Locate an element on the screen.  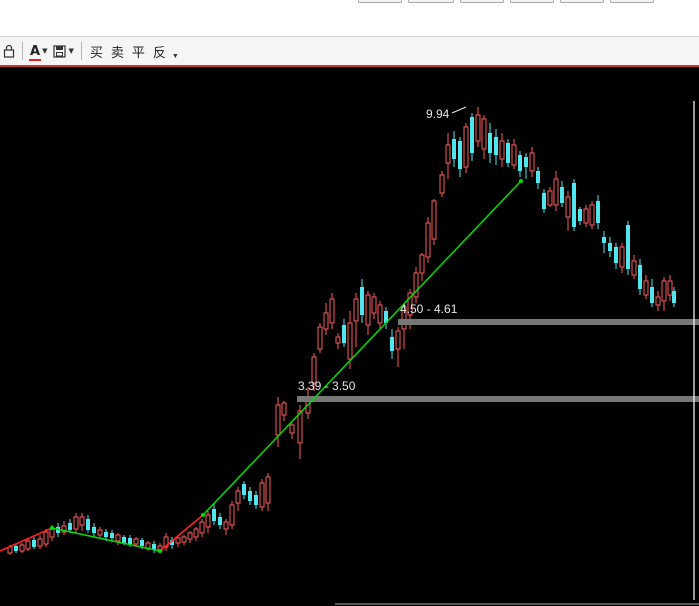
lock-icon is located at coordinates (9, 51).